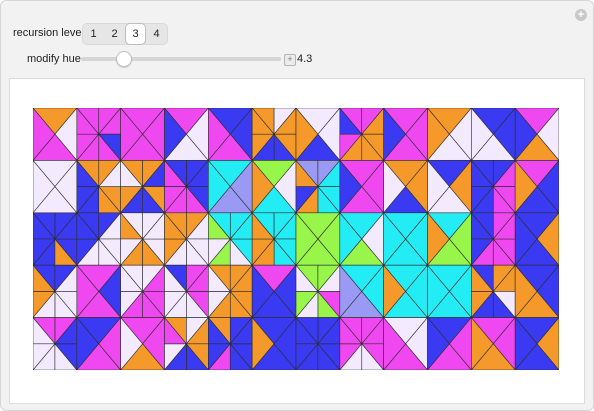 The width and height of the screenshot is (594, 411). What do you see at coordinates (135, 34) in the screenshot?
I see `recursion-option-3: 3` at bounding box center [135, 34].